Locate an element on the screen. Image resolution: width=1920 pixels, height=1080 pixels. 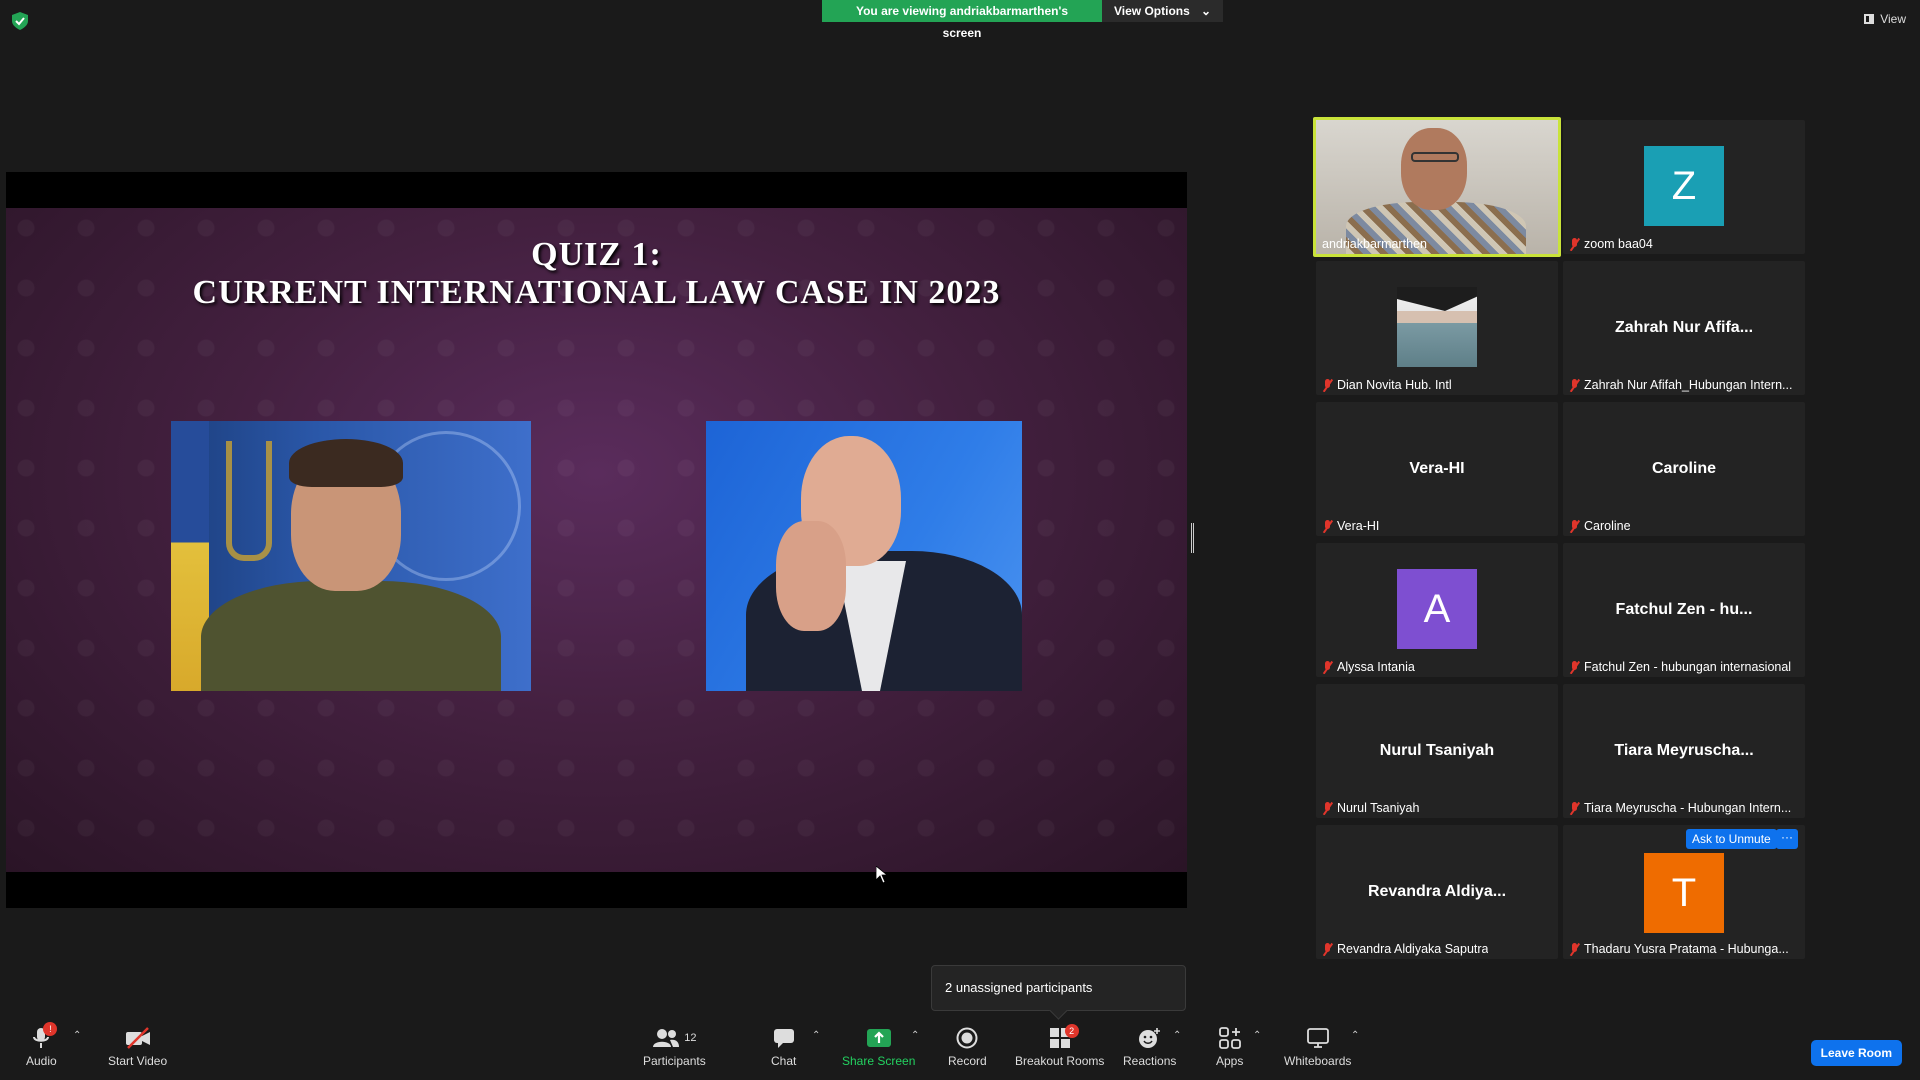
participant-name-label: zoom baa04 is located at coordinates (1611, 244).